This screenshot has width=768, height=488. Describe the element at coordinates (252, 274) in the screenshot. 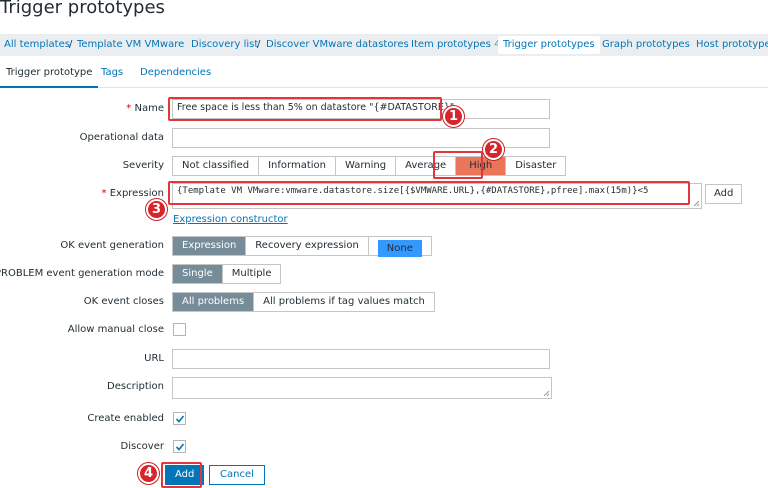

I see `problem-mode-multiple: Multiple` at that location.